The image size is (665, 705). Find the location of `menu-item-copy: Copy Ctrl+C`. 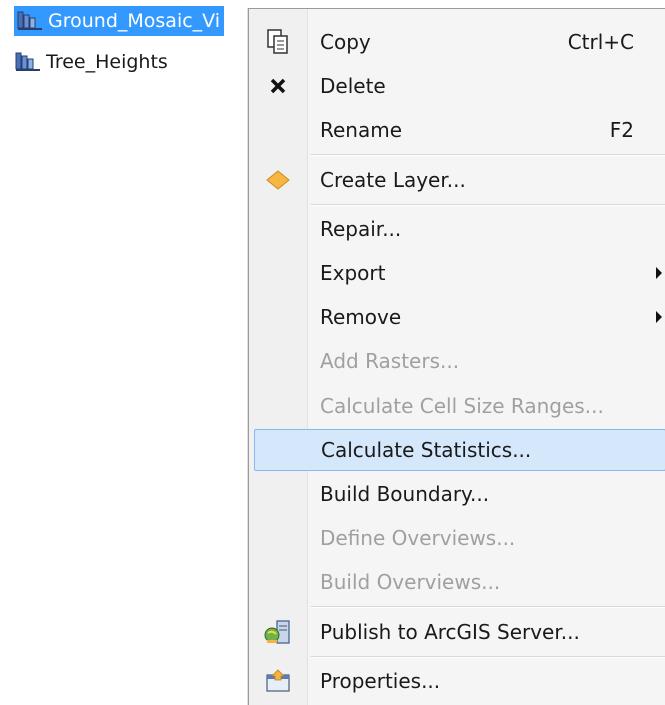

menu-item-copy: Copy Ctrl+C is located at coordinates (459, 42).